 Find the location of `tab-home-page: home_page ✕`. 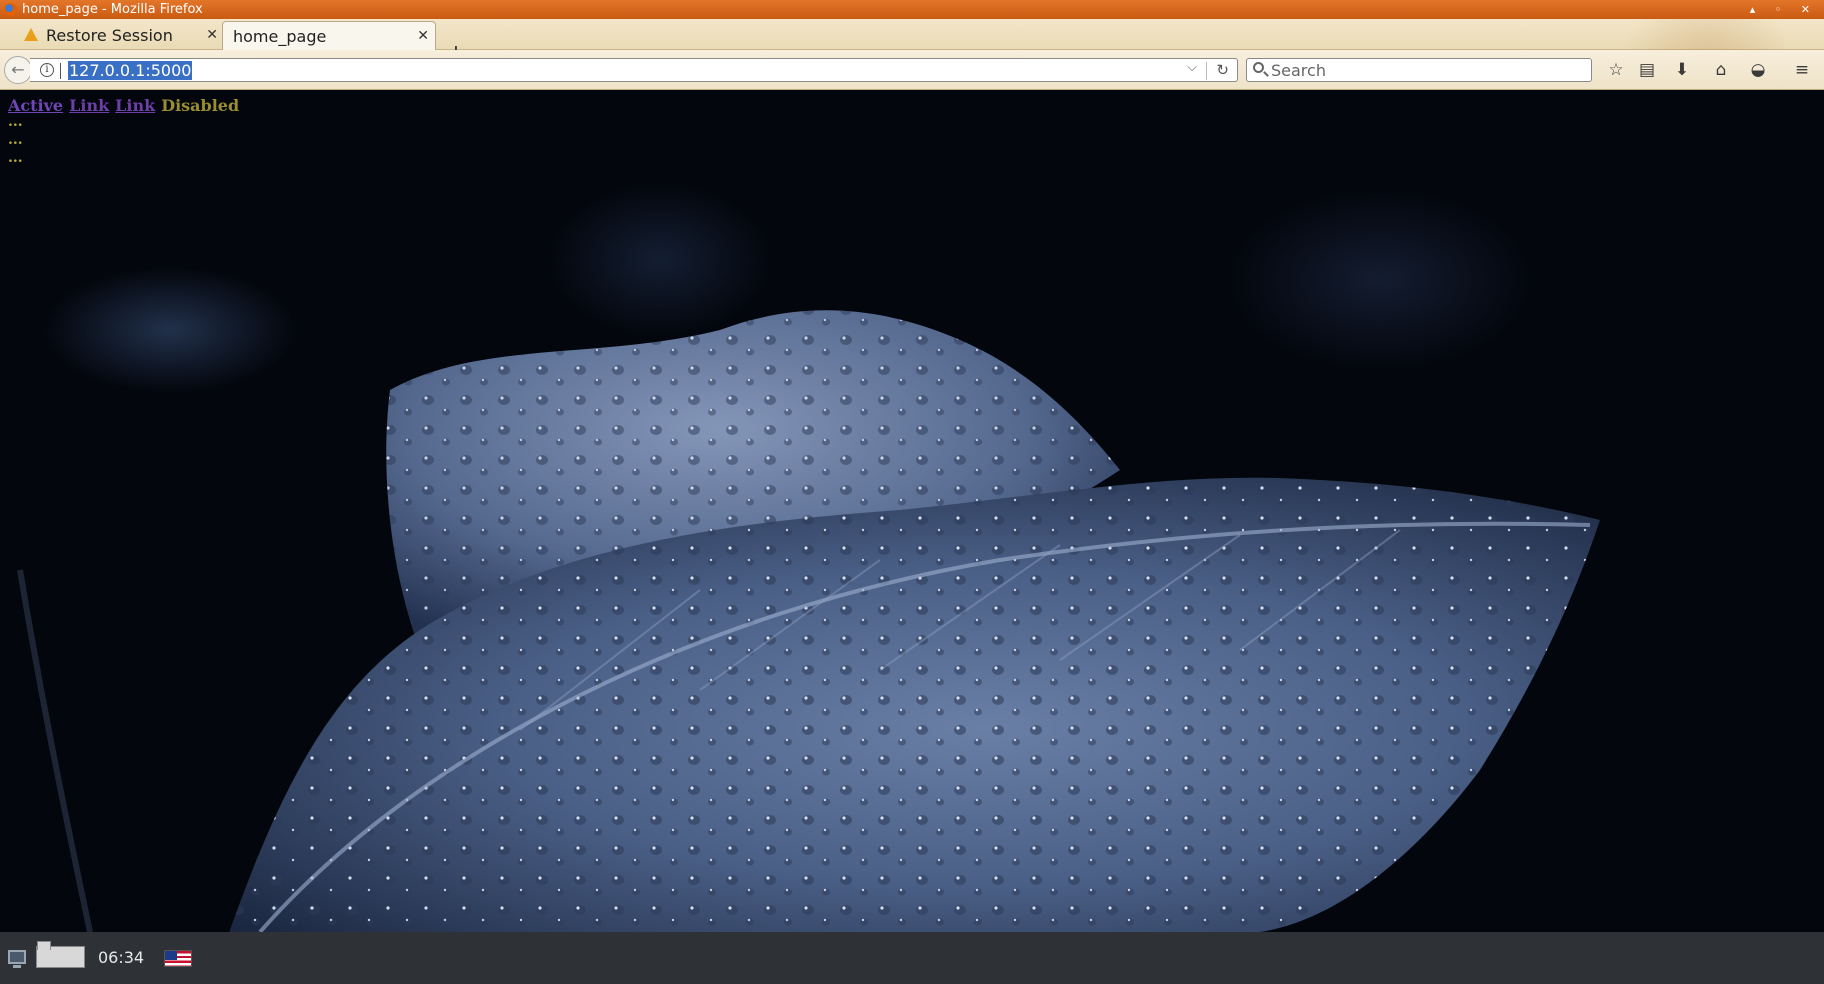

tab-home-page: home_page ✕ is located at coordinates (329, 35).